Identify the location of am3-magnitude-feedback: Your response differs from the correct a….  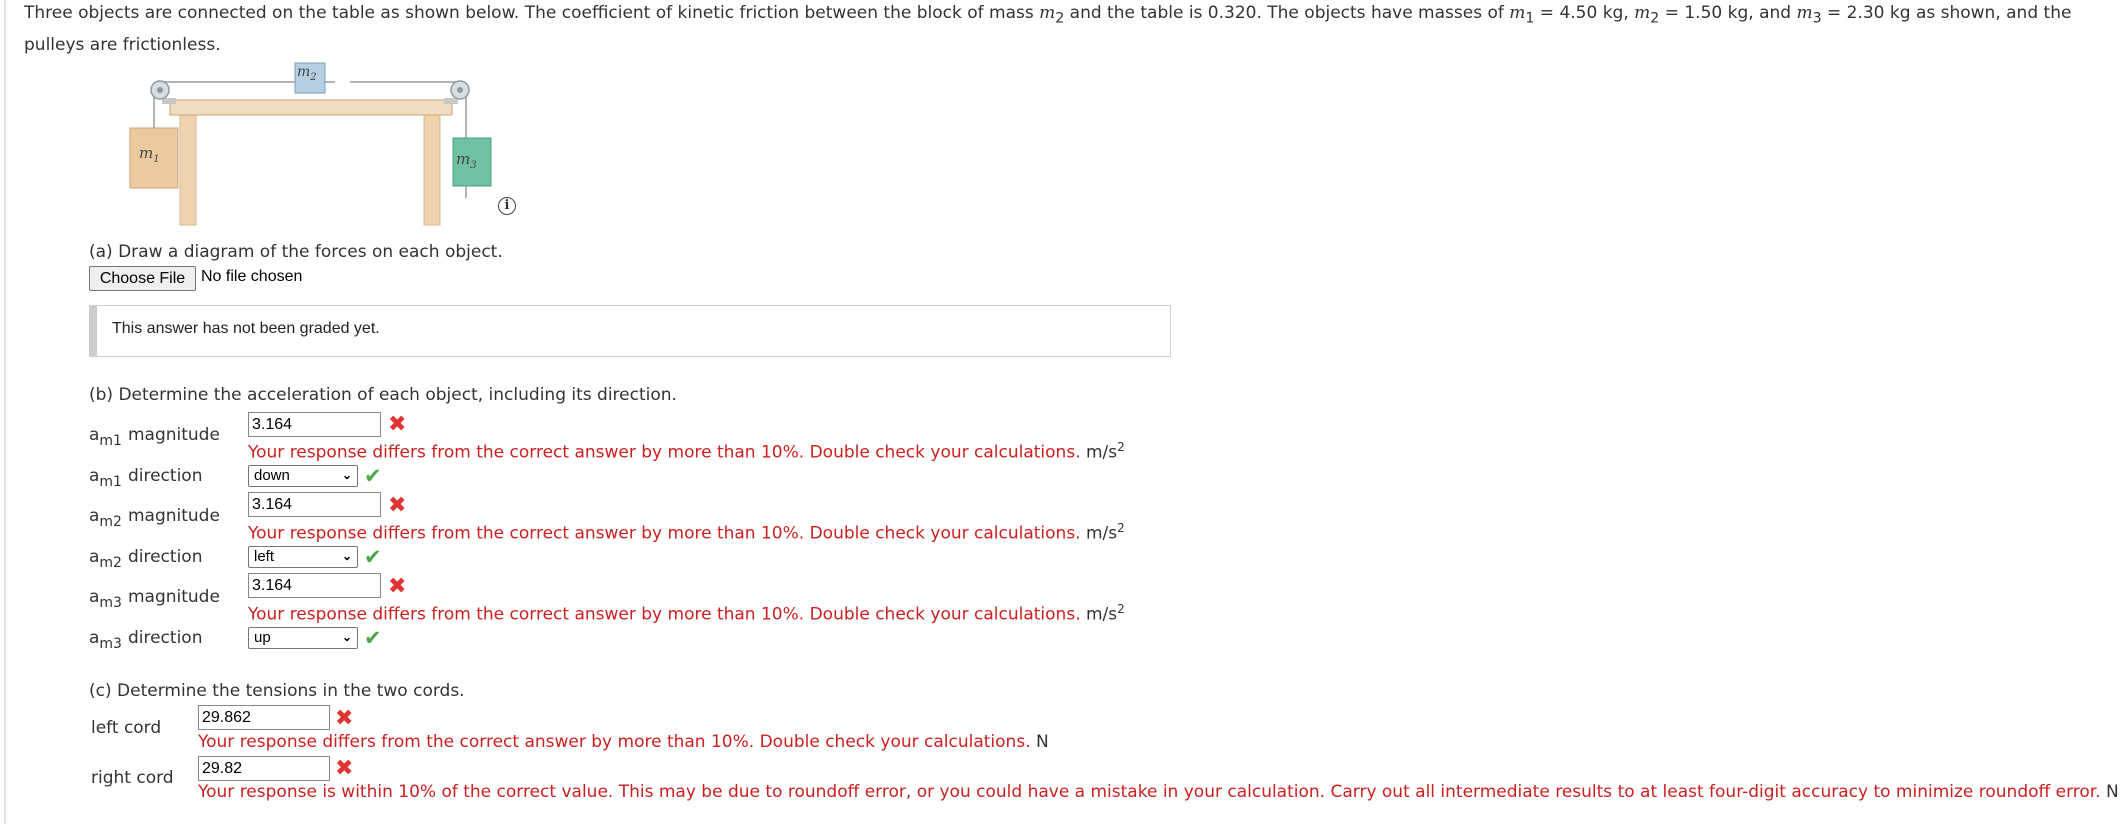
(686, 613).